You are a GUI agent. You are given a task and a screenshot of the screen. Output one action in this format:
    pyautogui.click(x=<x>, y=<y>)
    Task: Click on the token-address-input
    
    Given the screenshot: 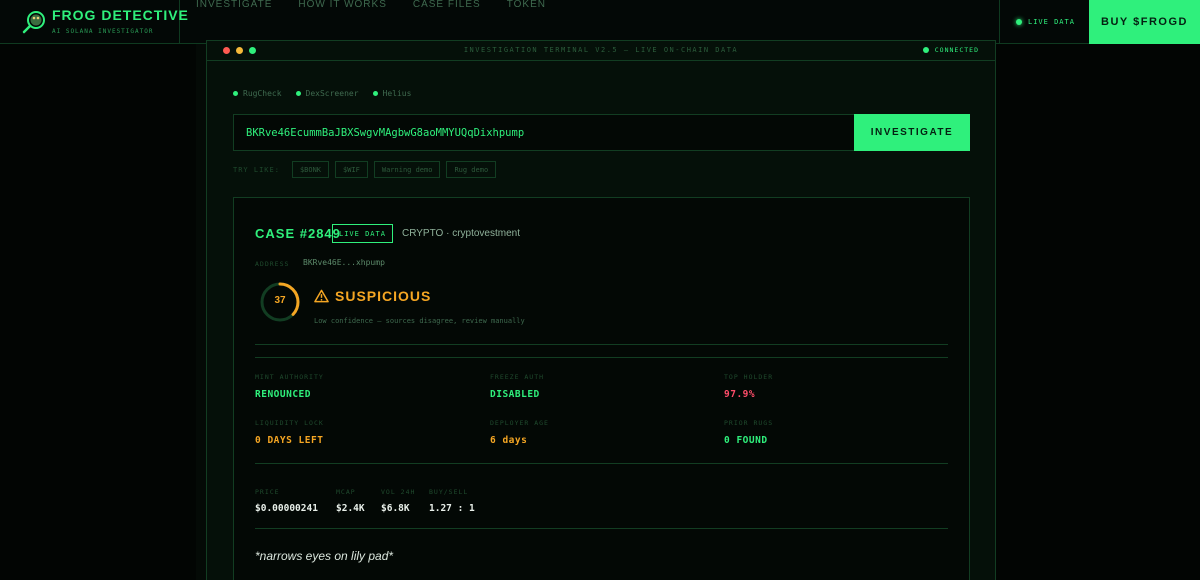 What is the action you would take?
    pyautogui.click(x=543, y=132)
    